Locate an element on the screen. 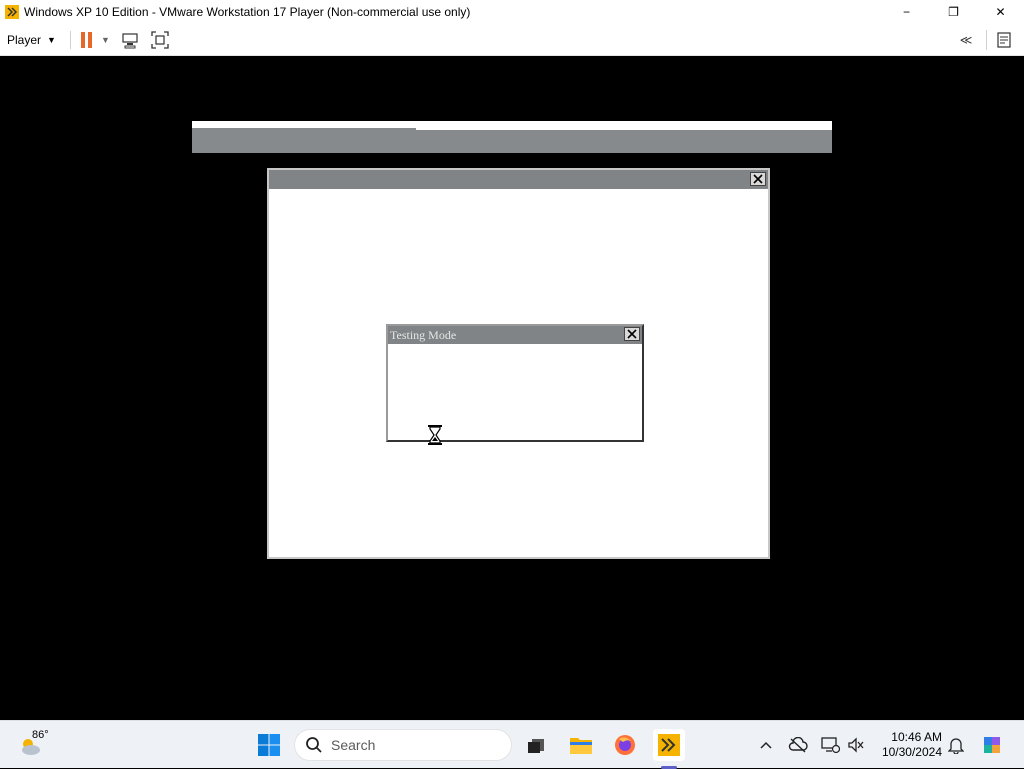 This screenshot has height=769, width=1024. minimize-button: − is located at coordinates (906, 12).